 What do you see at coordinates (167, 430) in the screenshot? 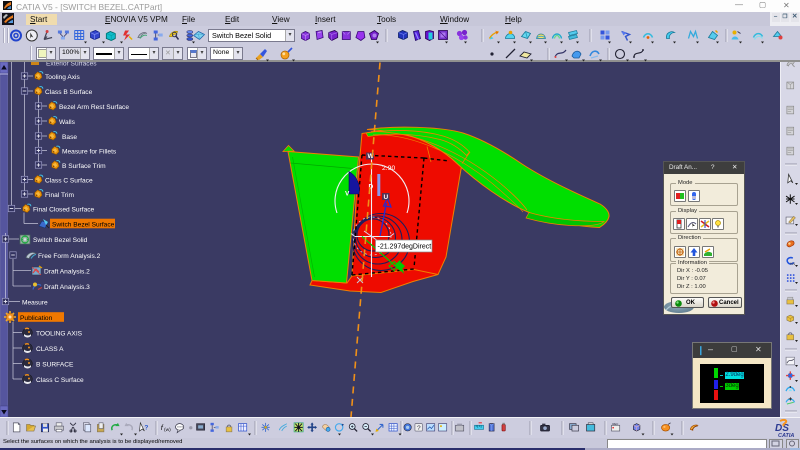
I see `svg-text: (w)` at bounding box center [167, 430].